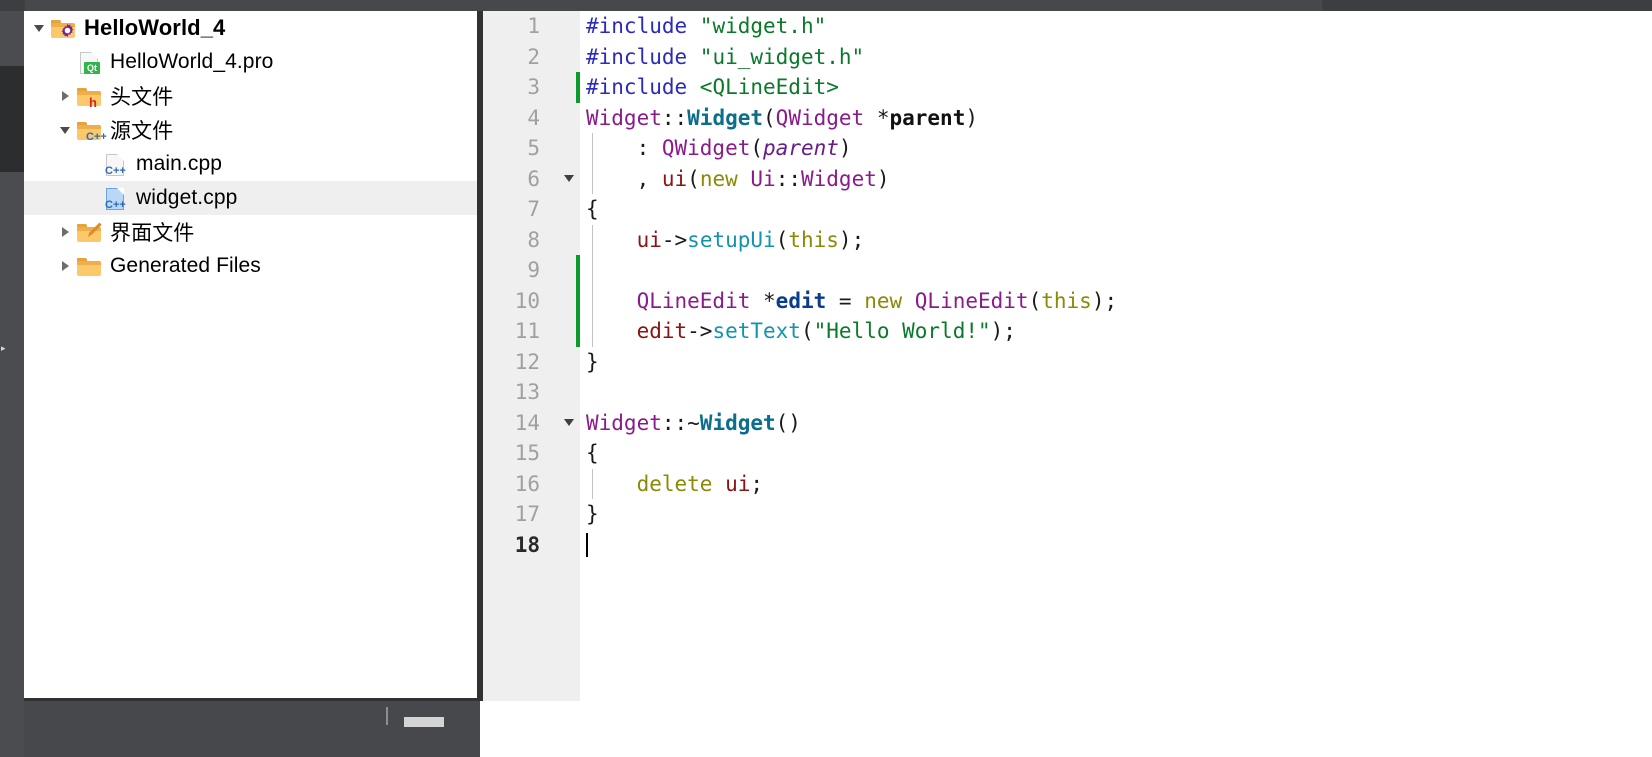 The image size is (1652, 757). What do you see at coordinates (533, 56) in the screenshot?
I see `line-number: 2` at bounding box center [533, 56].